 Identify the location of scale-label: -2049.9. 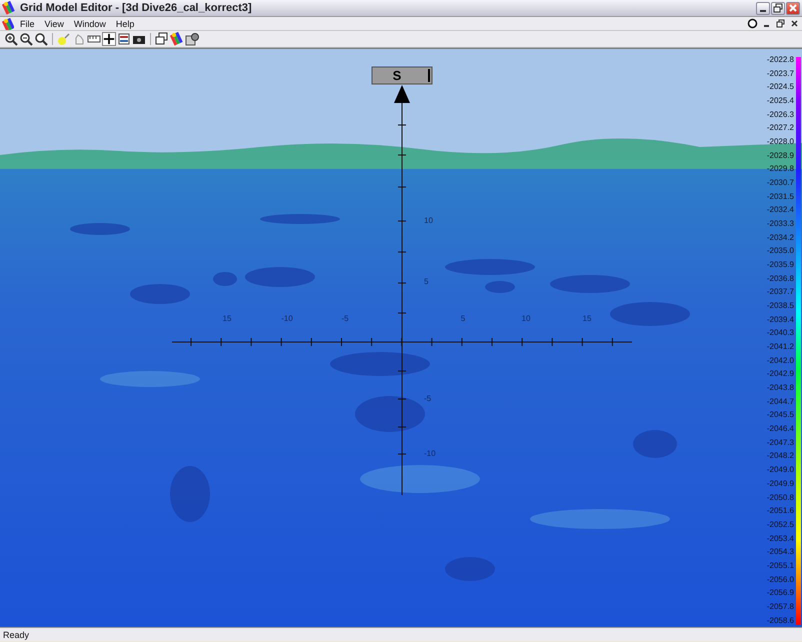
(780, 483).